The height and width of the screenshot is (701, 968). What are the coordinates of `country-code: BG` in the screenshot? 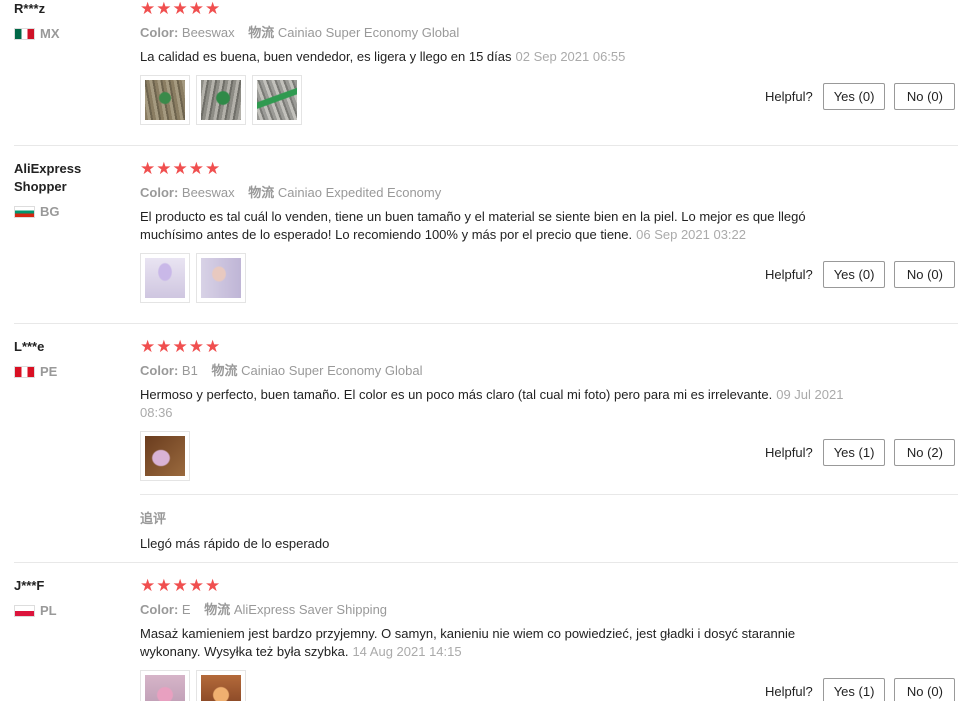 It's located at (50, 211).